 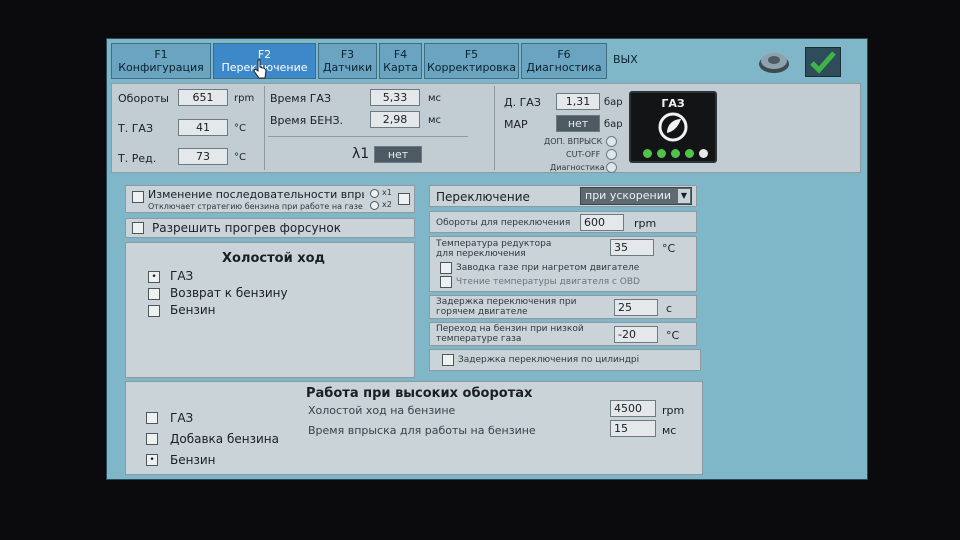 I want to click on extra-injection-led, so click(x=611, y=141).